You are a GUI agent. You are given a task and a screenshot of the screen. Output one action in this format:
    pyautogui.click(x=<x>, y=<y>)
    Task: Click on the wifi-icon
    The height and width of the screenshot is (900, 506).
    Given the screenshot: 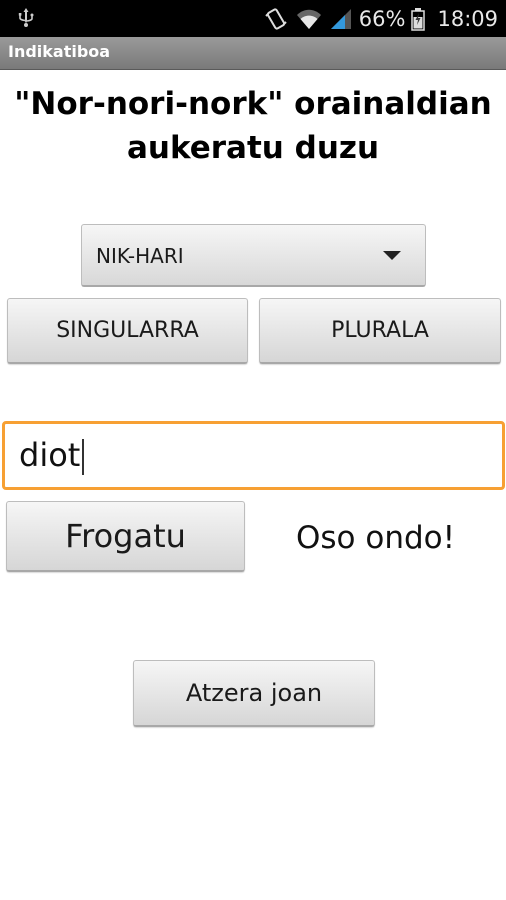 What is the action you would take?
    pyautogui.click(x=308, y=19)
    